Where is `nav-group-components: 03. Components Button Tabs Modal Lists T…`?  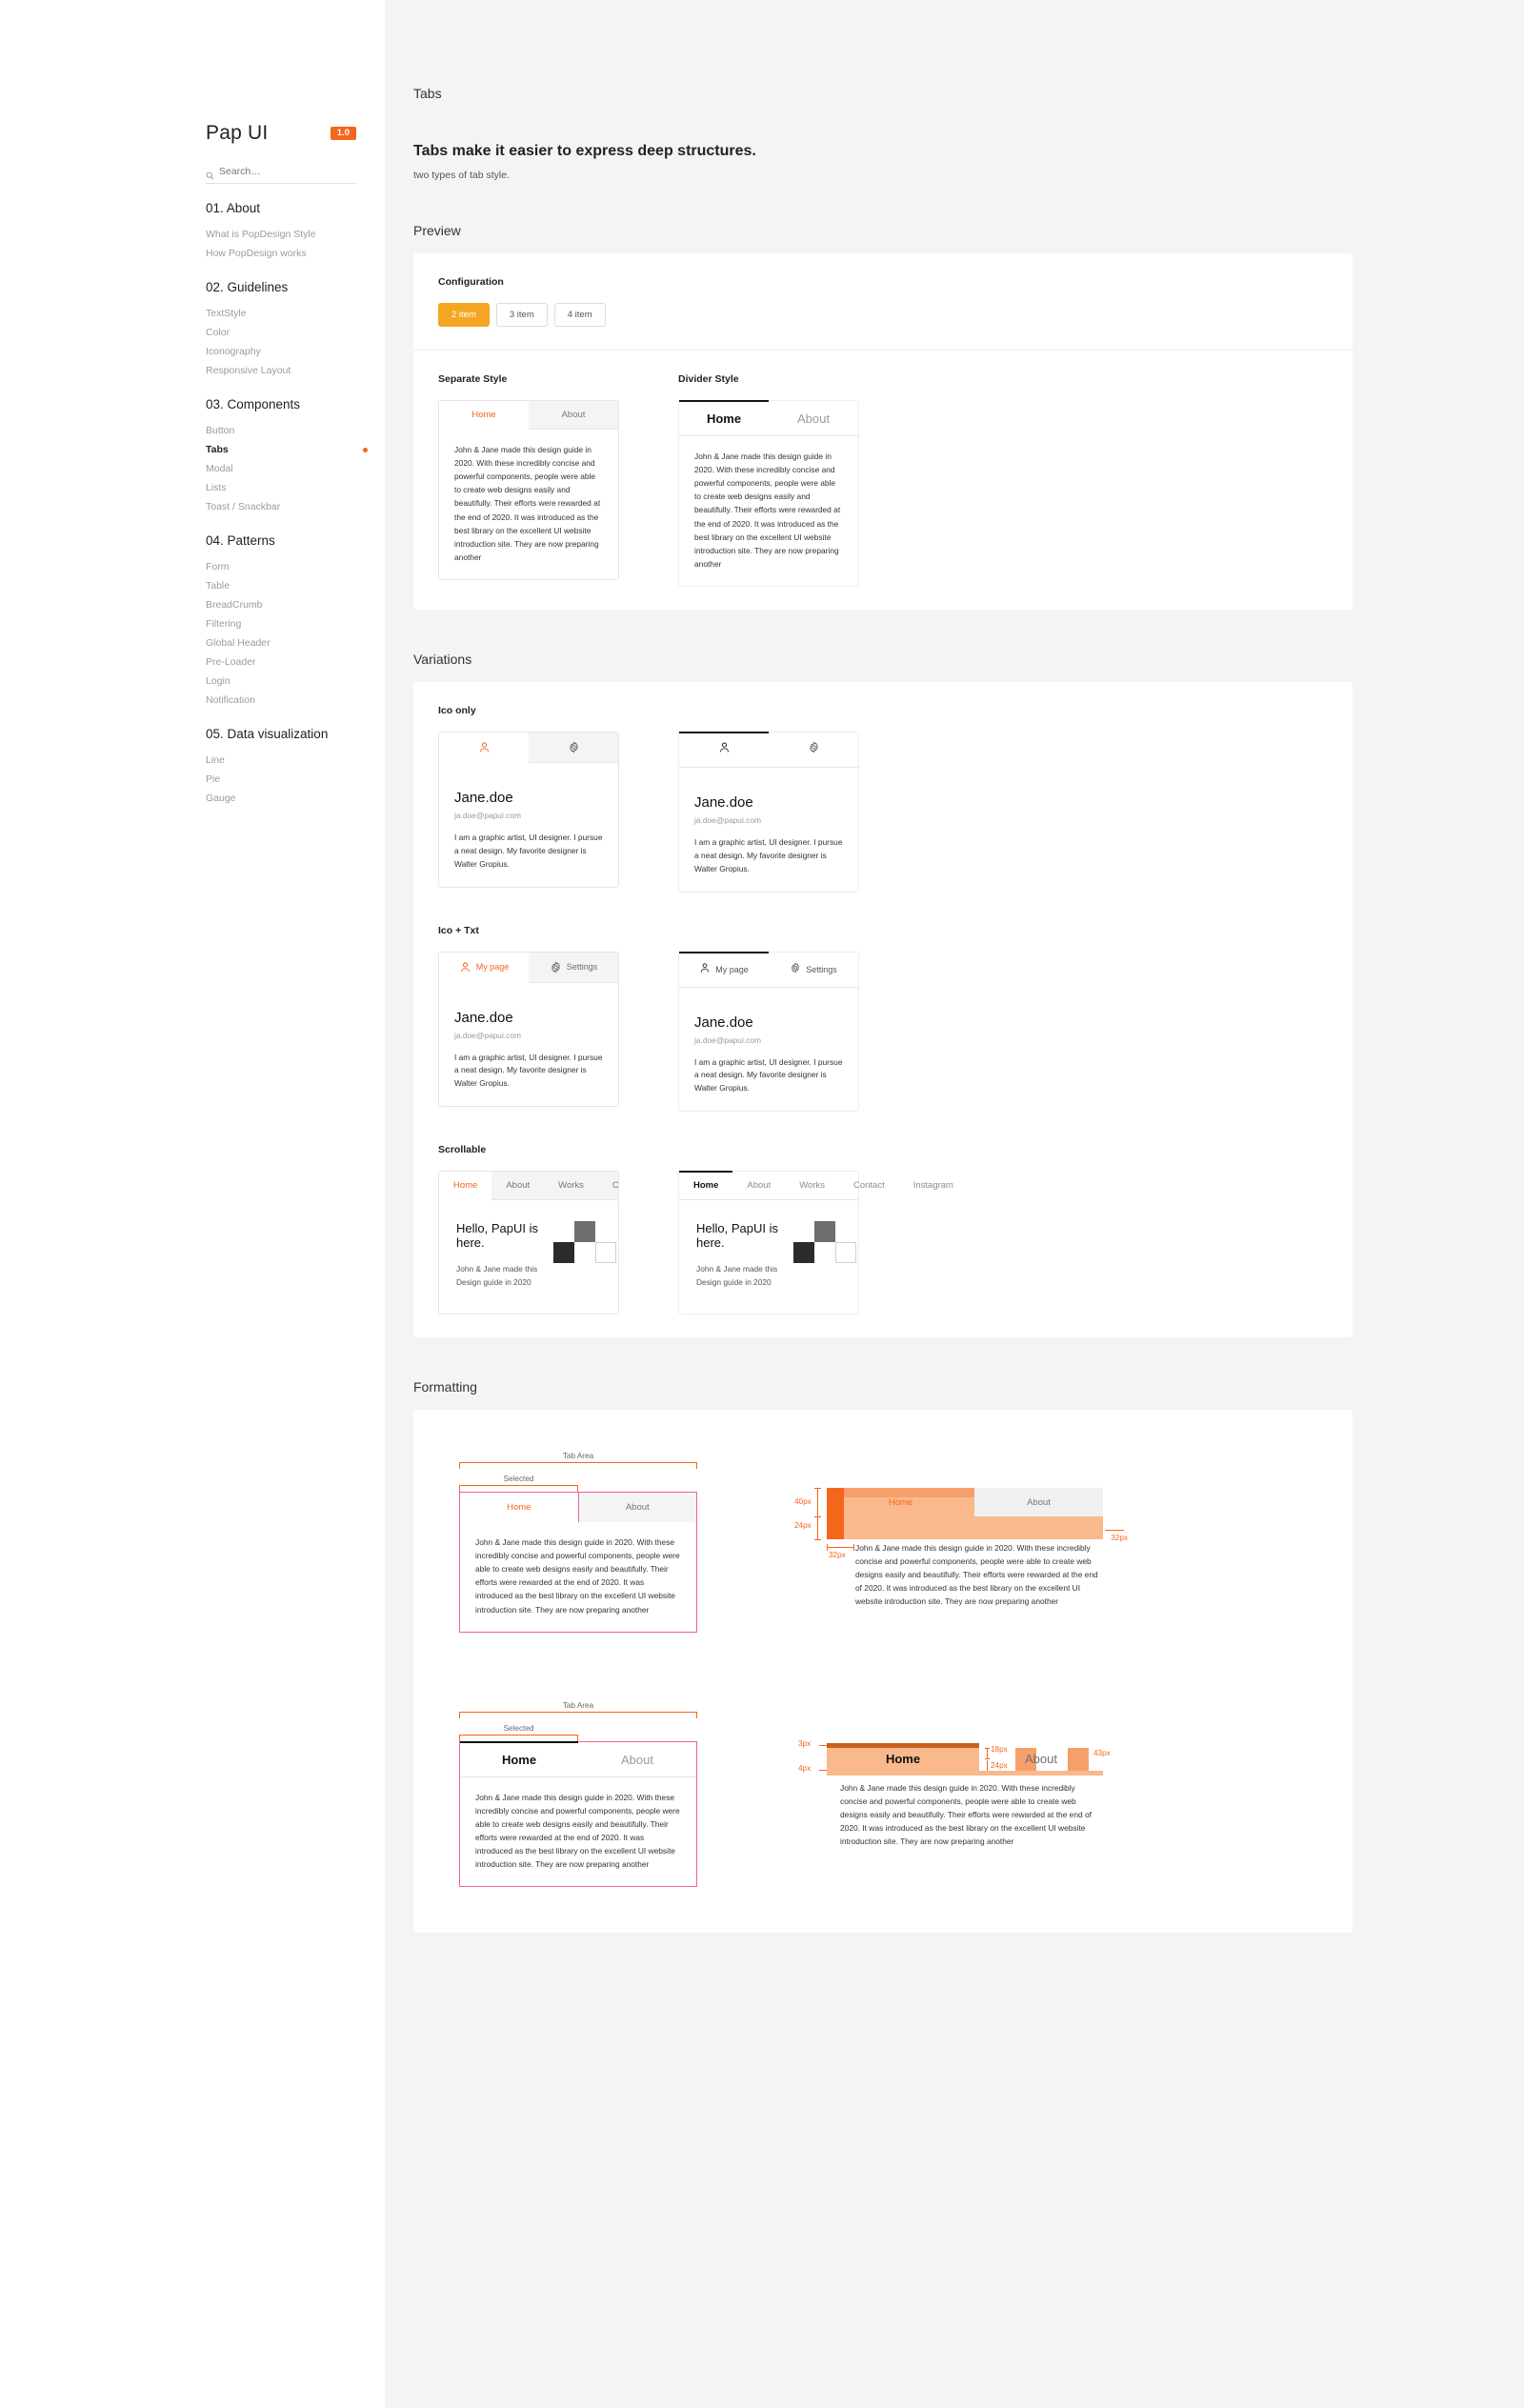
nav-group-components: 03. Components Button Tabs Modal Lists T… is located at coordinates (291, 456).